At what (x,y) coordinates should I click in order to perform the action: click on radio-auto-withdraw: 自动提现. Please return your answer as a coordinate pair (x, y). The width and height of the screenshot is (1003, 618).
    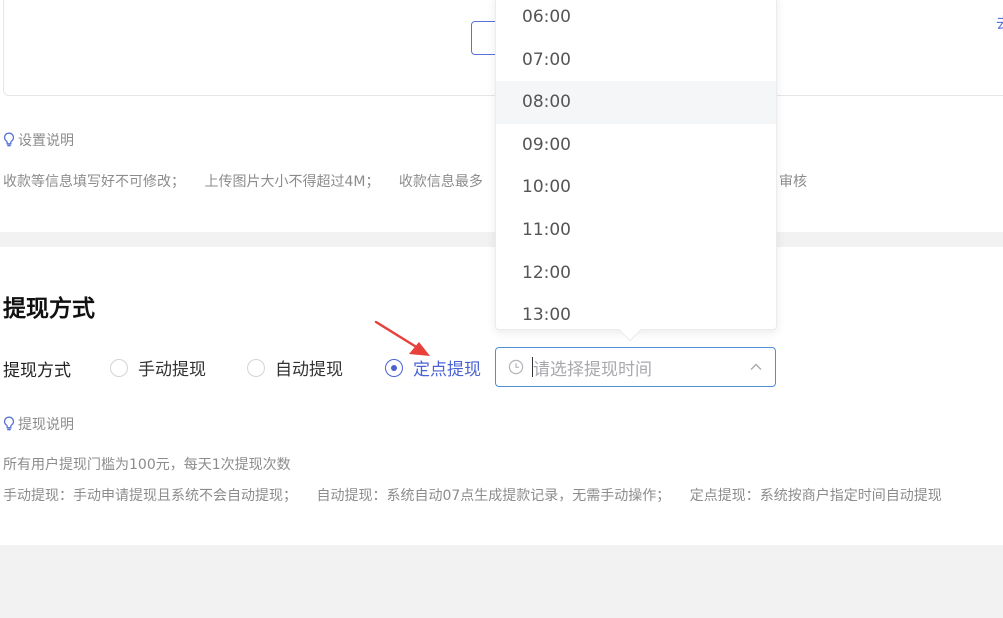
    Looking at the image, I should click on (295, 367).